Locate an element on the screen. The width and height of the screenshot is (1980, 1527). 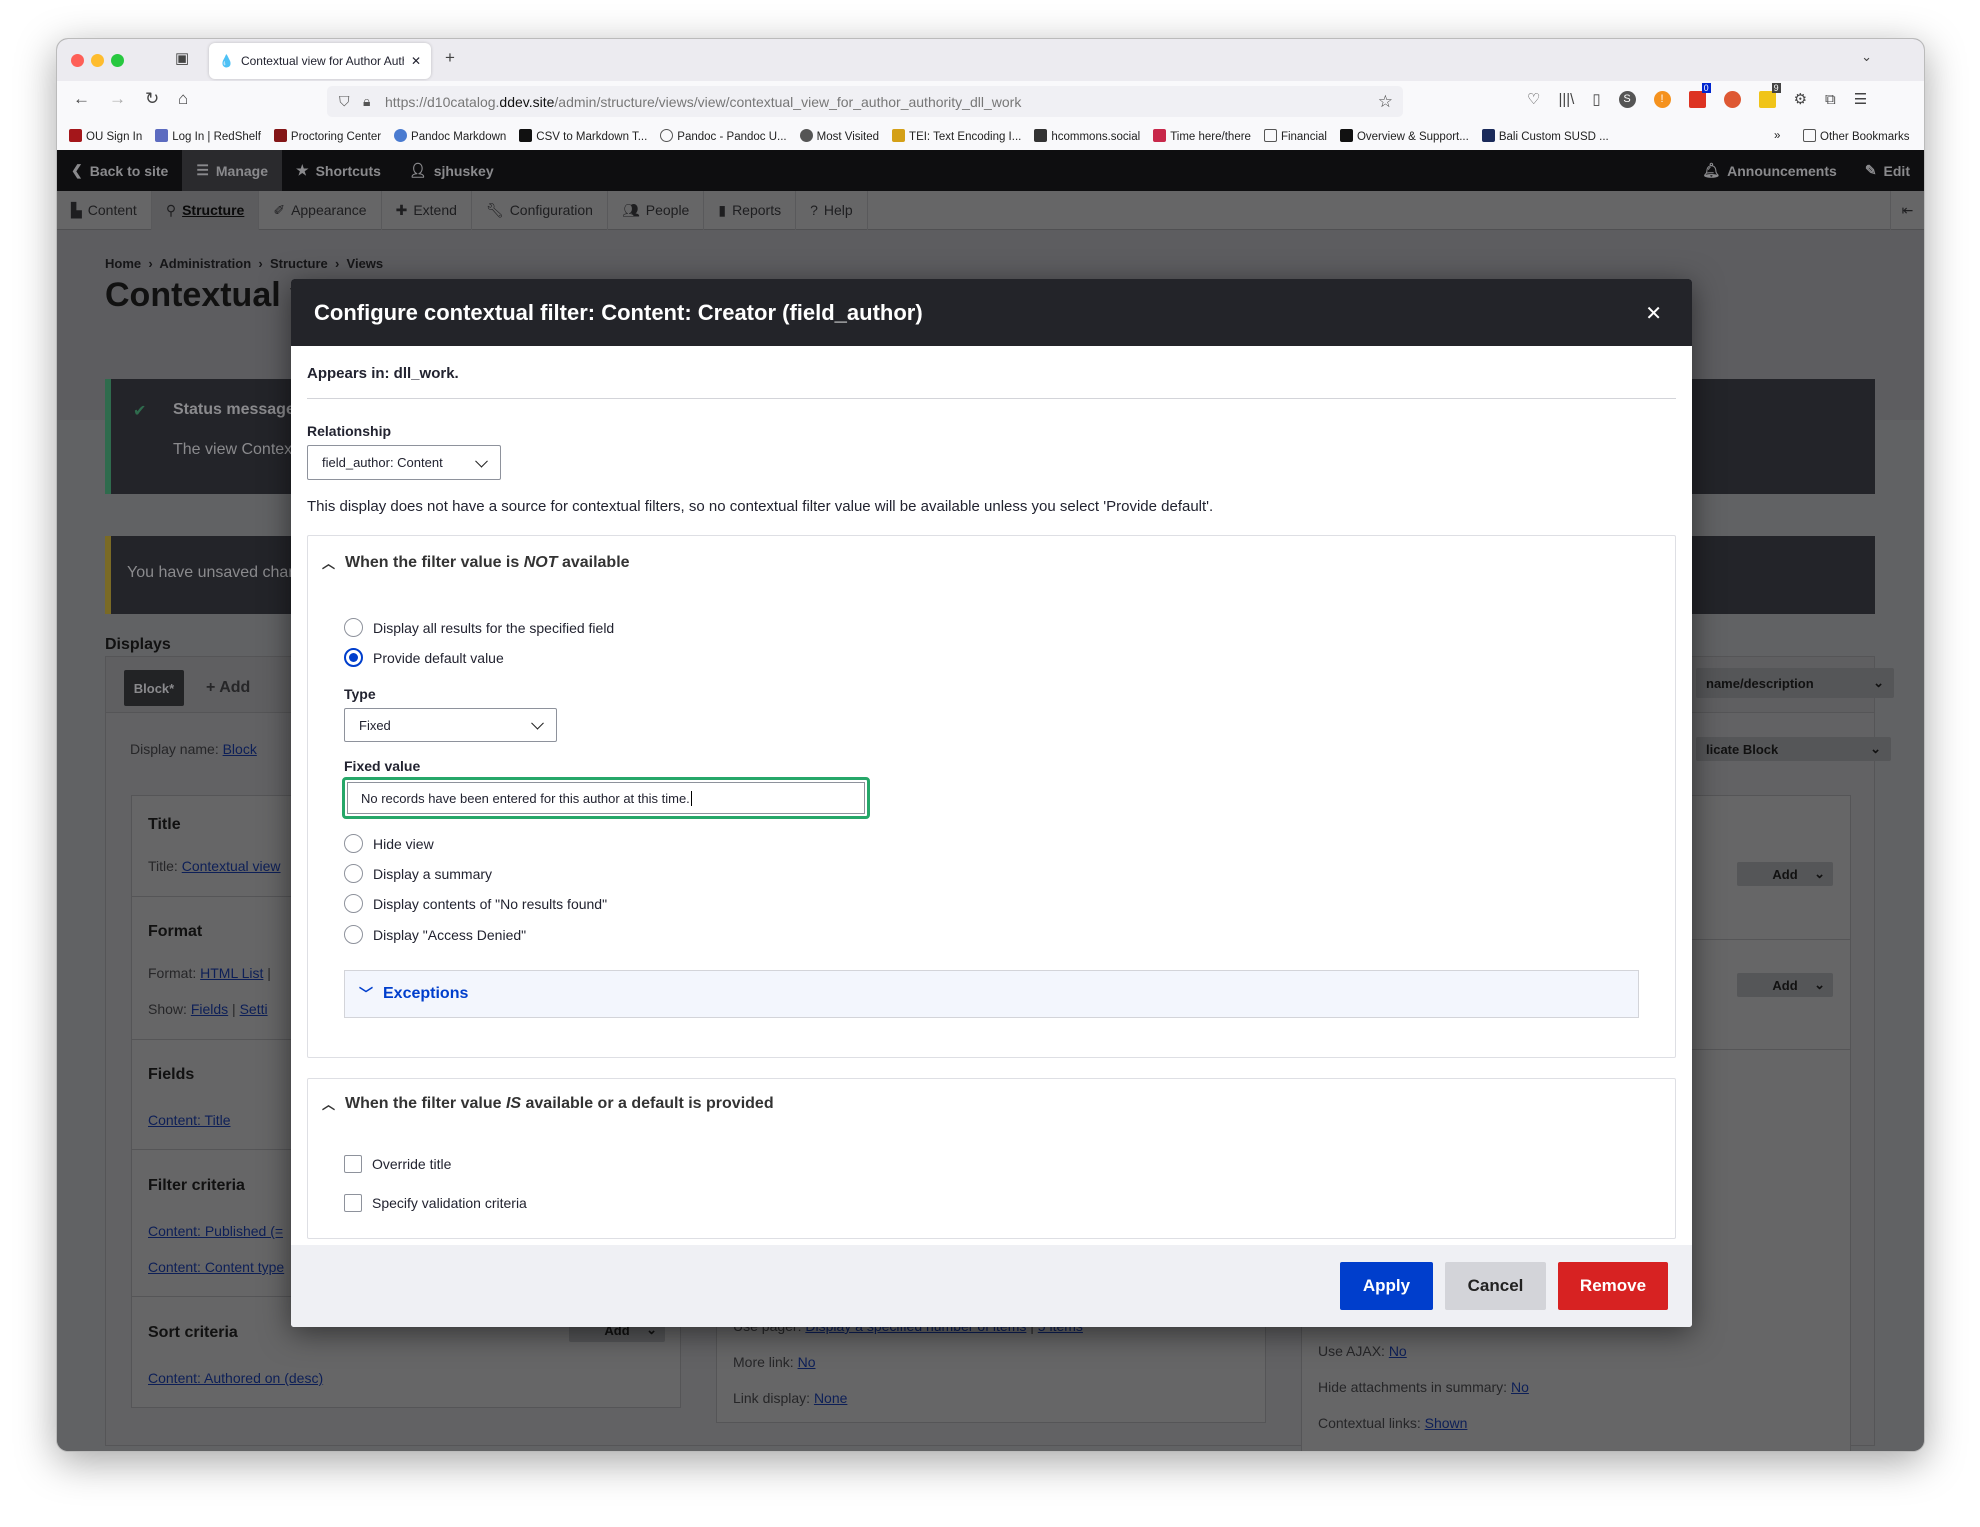
pocket-icon: ♡ is located at coordinates (1533, 99).